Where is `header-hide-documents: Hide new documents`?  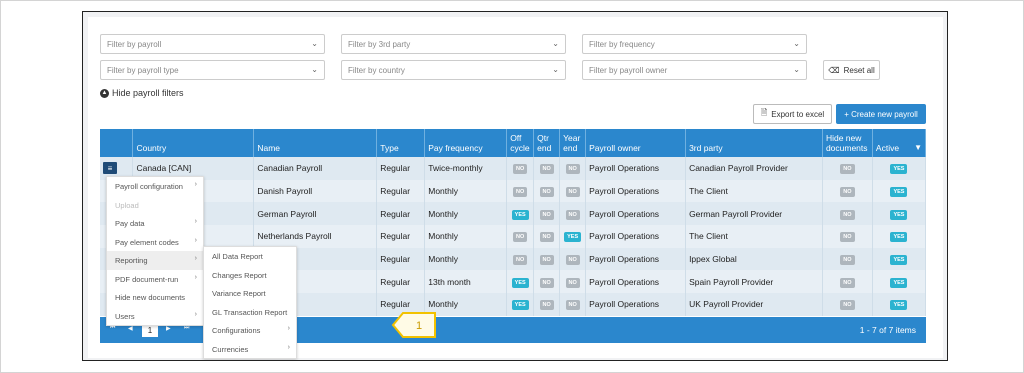 header-hide-documents: Hide new documents is located at coordinates (847, 143).